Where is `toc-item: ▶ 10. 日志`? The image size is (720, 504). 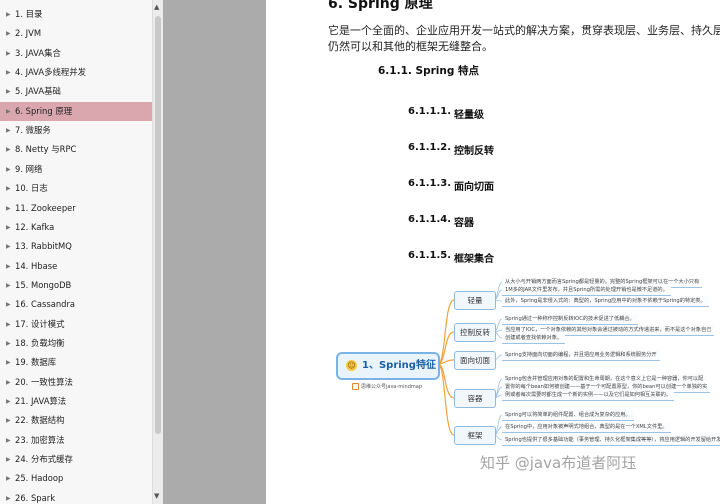
toc-item: ▶ 10. 日志 is located at coordinates (76, 188).